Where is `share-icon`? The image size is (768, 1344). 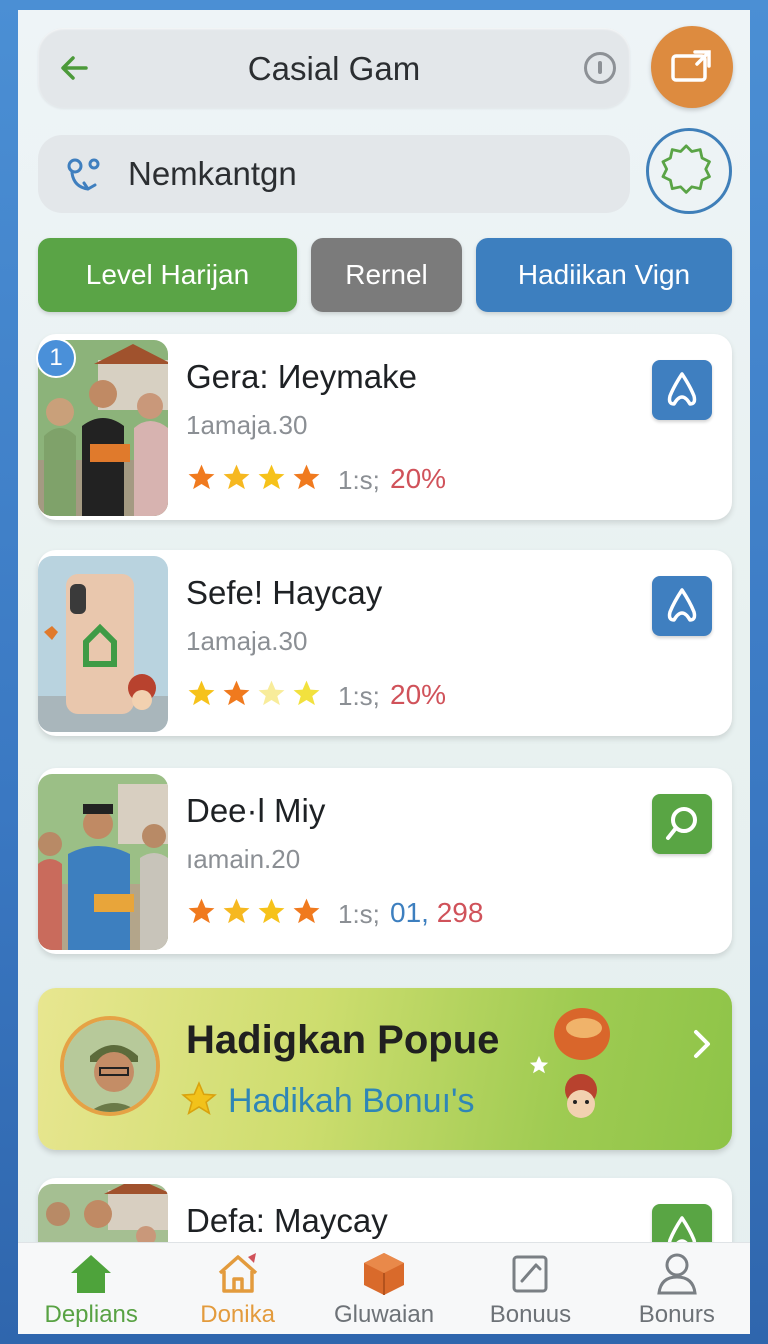
share-icon is located at coordinates (691, 66).